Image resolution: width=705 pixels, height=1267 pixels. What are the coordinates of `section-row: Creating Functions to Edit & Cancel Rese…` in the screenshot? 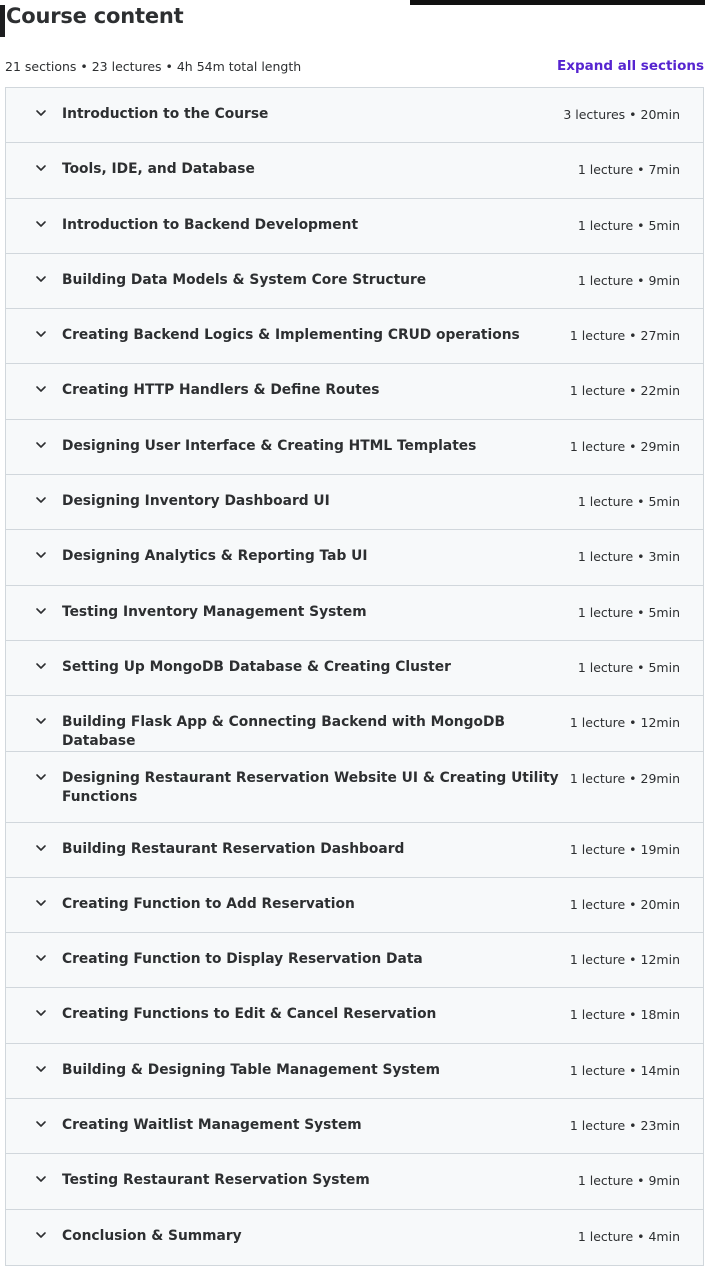 It's located at (354, 1016).